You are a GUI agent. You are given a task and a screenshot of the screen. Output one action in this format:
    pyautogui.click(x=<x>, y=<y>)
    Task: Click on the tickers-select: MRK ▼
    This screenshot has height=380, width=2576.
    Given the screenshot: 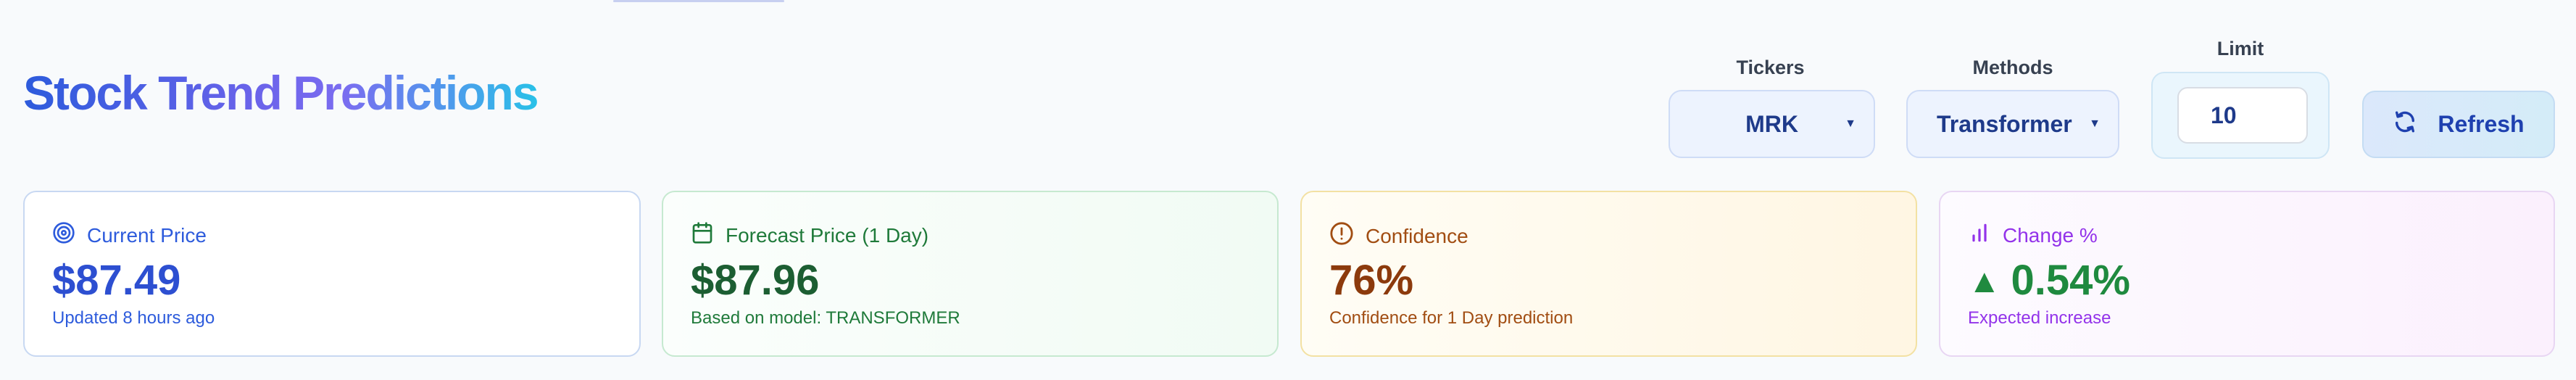 What is the action you would take?
    pyautogui.click(x=1772, y=124)
    